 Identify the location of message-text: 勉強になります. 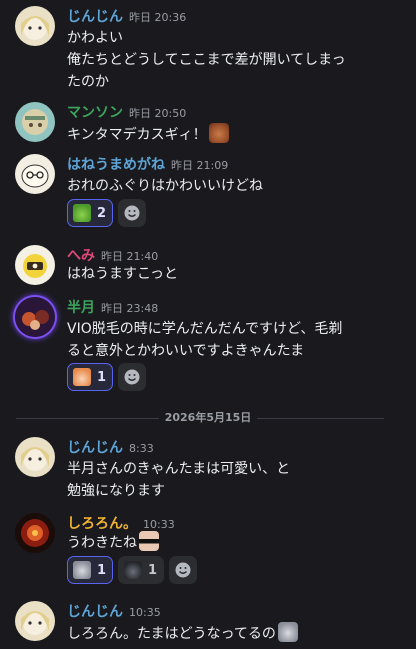
(116, 491).